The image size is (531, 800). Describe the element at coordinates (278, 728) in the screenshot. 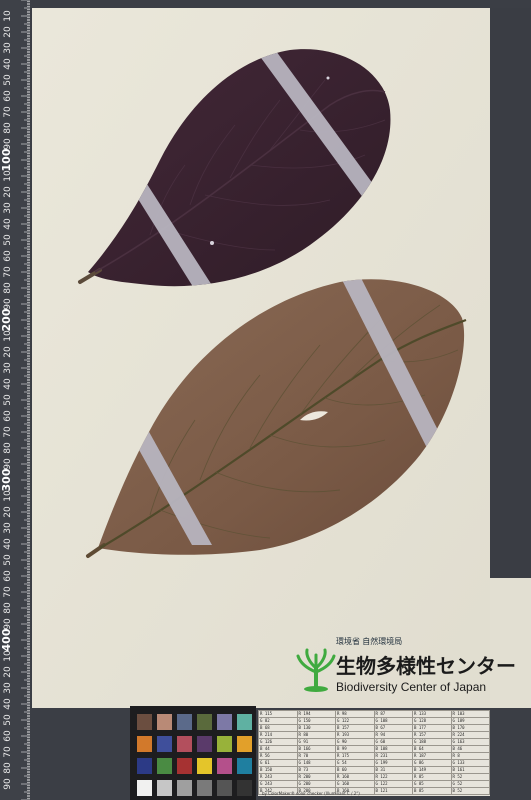

I see `color-table-cell: B 68` at that location.